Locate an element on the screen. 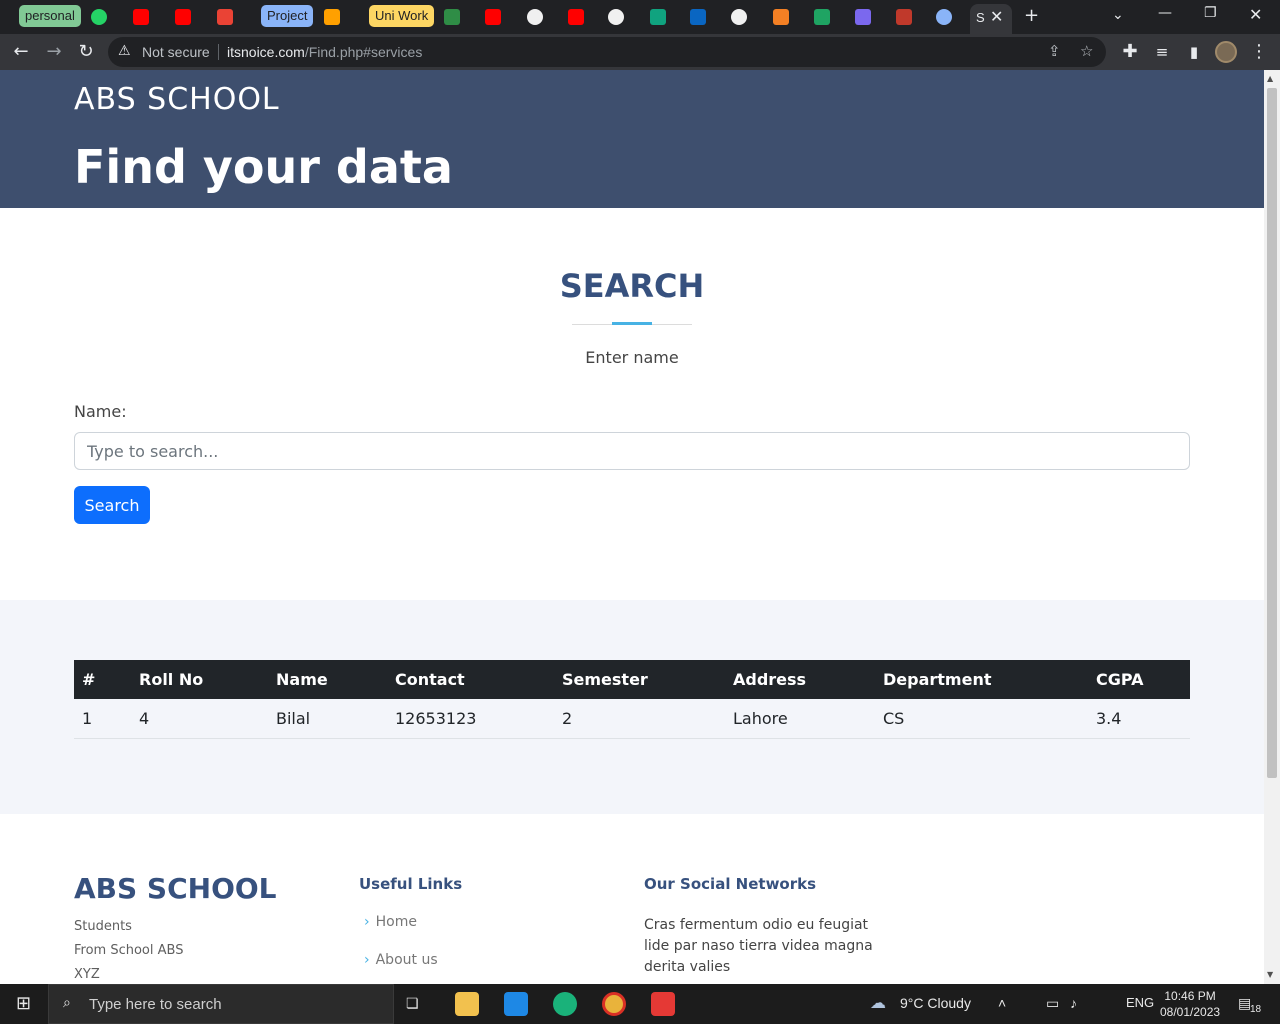 The height and width of the screenshot is (1024, 1280). url-path: /Find.php#services is located at coordinates (363, 52).